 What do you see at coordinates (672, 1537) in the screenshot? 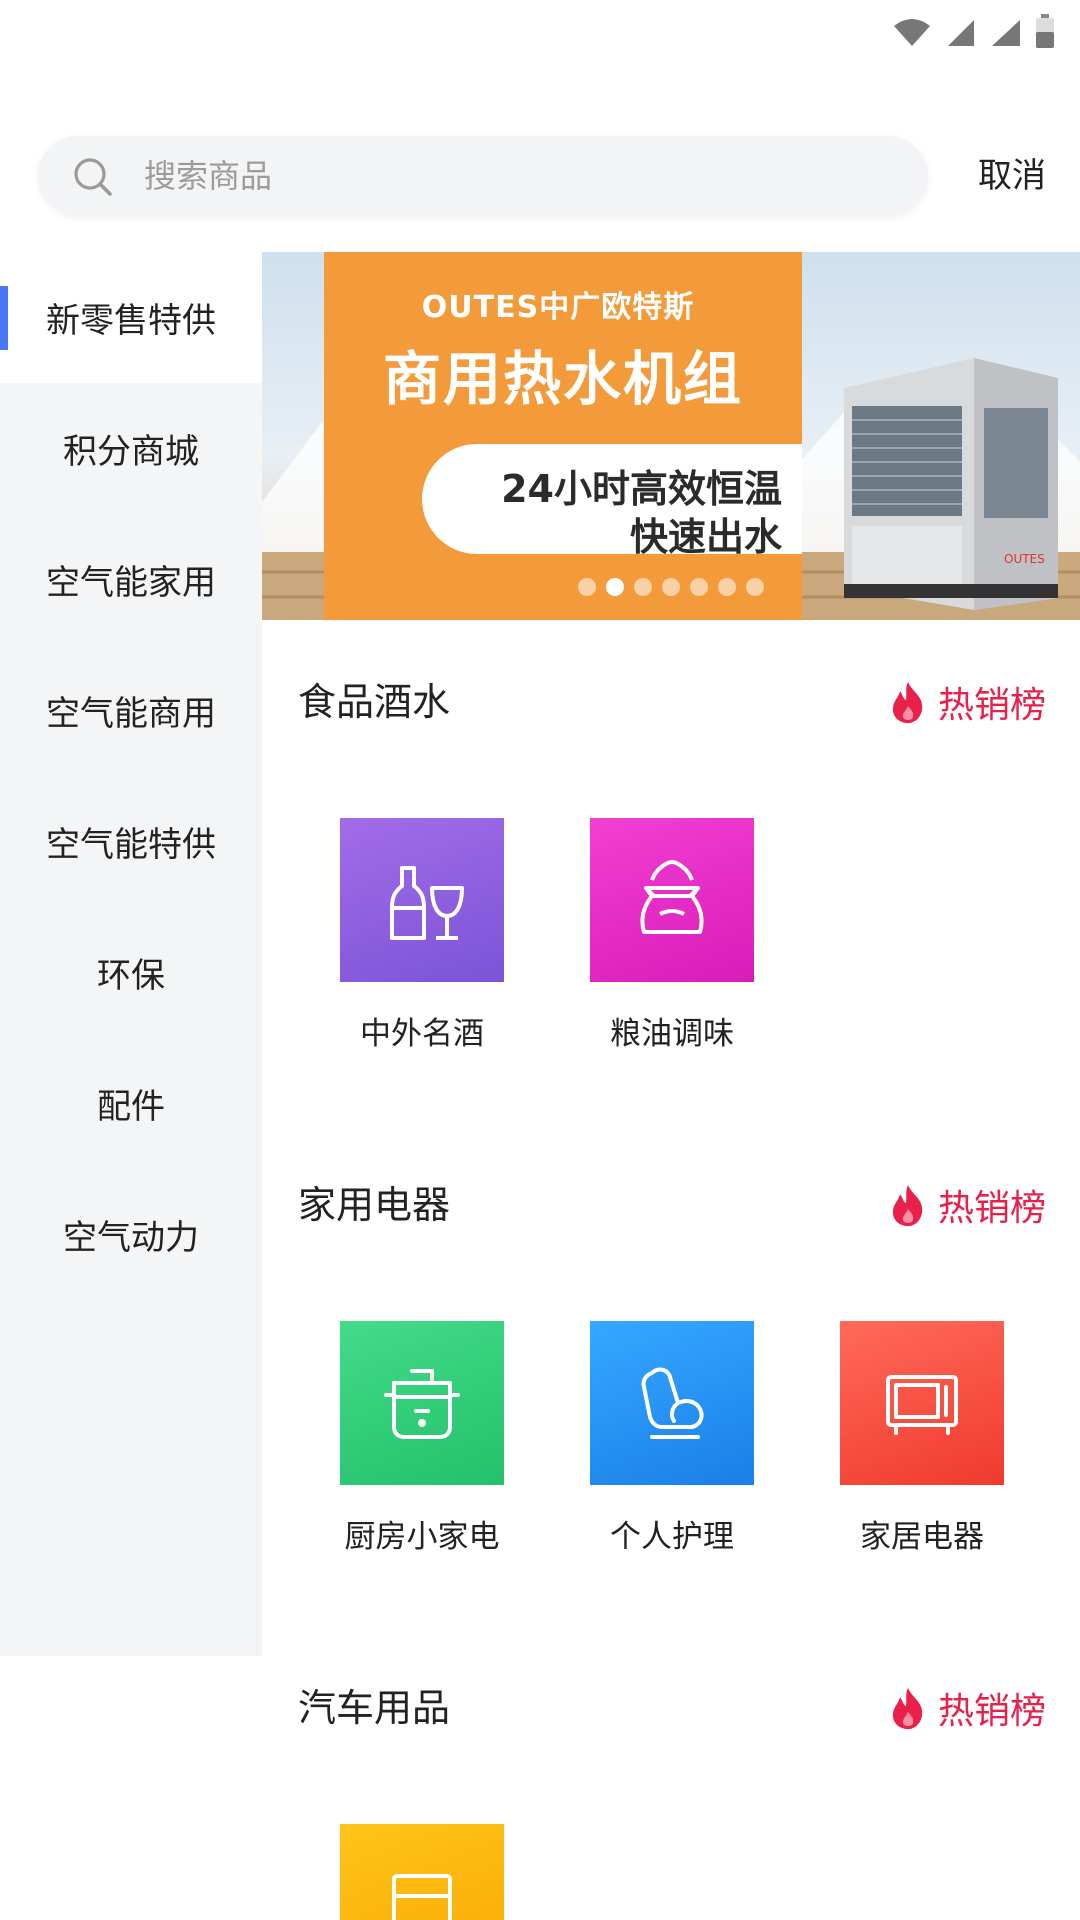
I see `category-label: 个人护理` at bounding box center [672, 1537].